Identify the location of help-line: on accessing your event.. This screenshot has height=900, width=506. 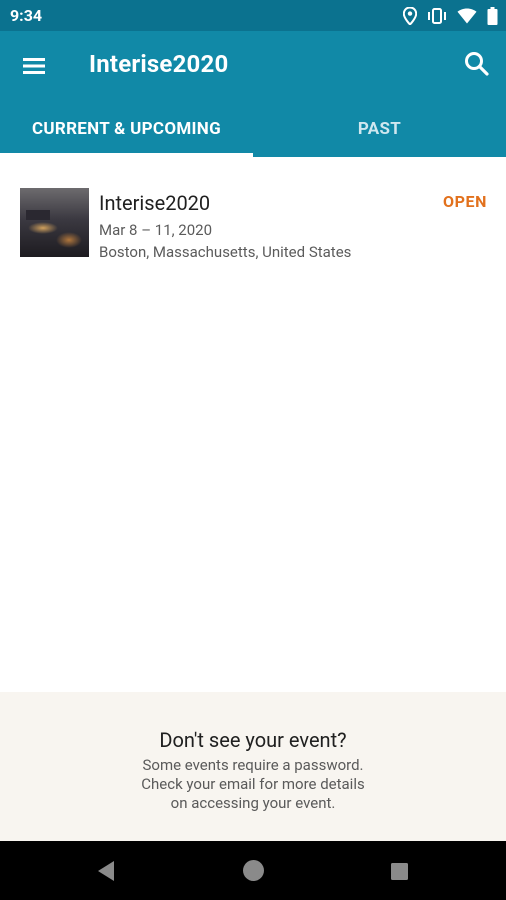
(253, 803).